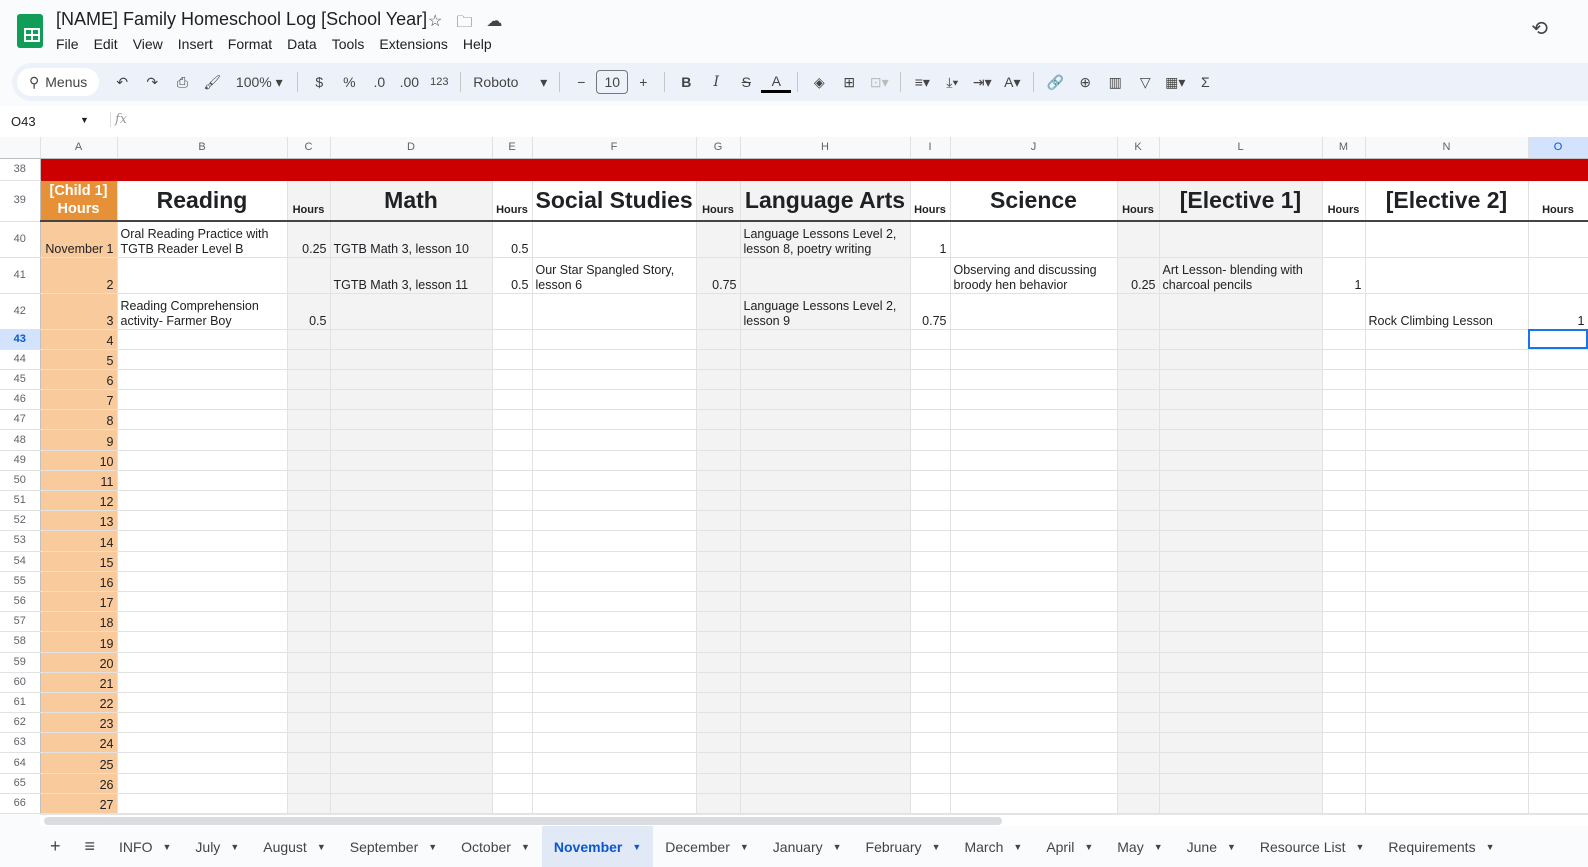  Describe the element at coordinates (20, 481) in the screenshot. I see `row-number: 50` at that location.